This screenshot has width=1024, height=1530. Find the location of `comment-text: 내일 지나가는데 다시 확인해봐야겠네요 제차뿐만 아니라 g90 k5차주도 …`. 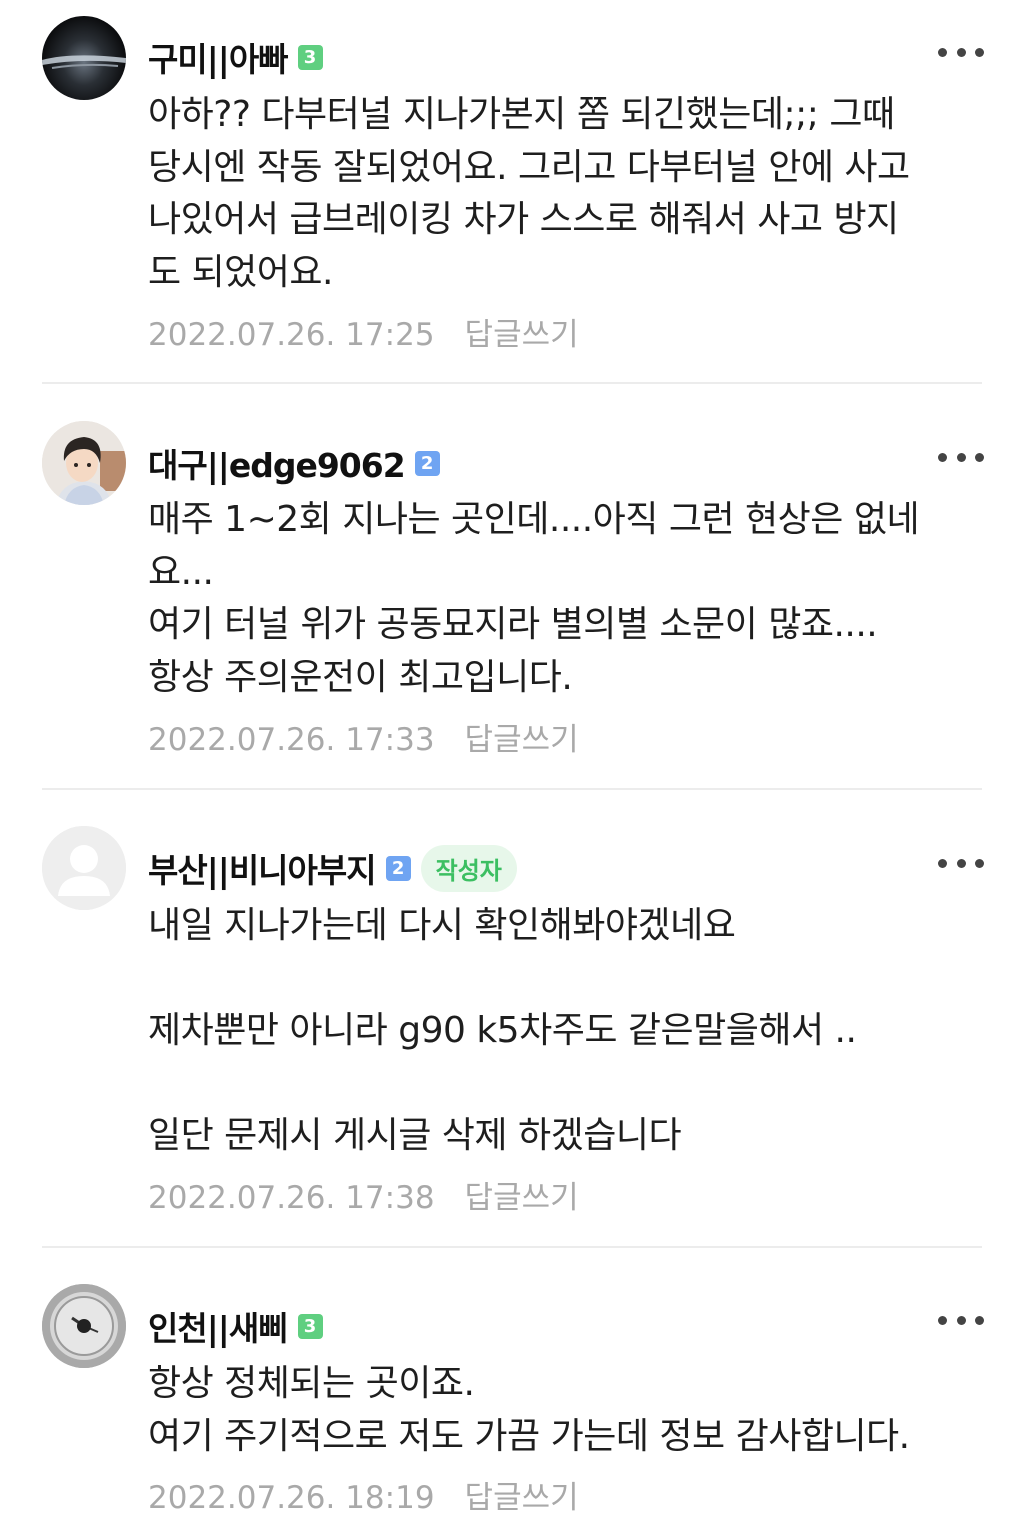

comment-text: 내일 지나가는데 다시 확인해봐야겠네요 제차뿐만 아니라 g90 k5차주도 … is located at coordinates (573, 1031).